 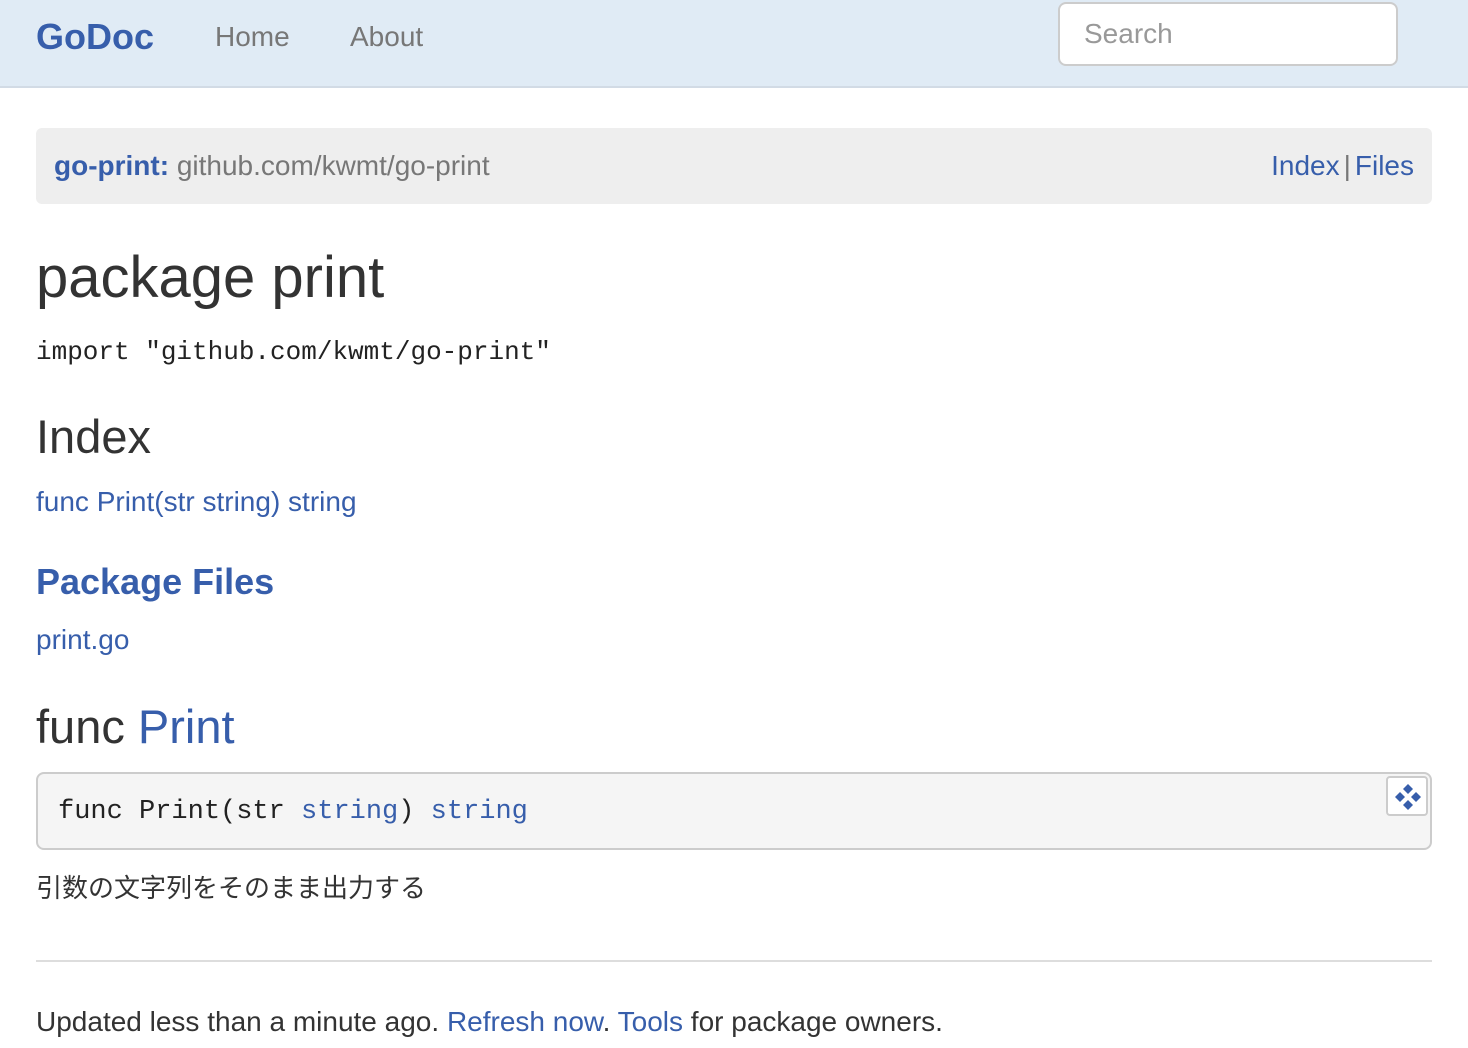 What do you see at coordinates (186, 726) in the screenshot?
I see `func-print-source-link: Print` at bounding box center [186, 726].